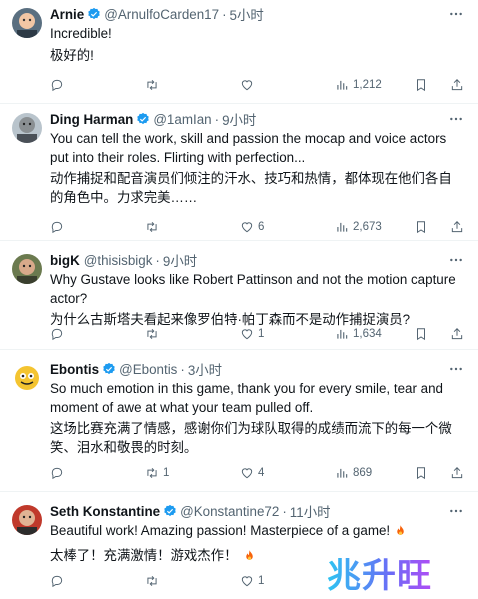 The height and width of the screenshot is (599, 478). What do you see at coordinates (182, 119) in the screenshot?
I see `author-handle: @1amIan` at bounding box center [182, 119].